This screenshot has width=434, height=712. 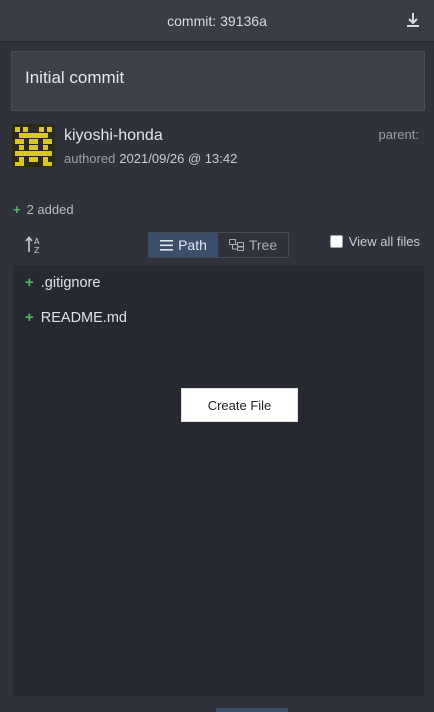 I want to click on sort-alpha-icon: A Z, so click(x=32, y=245).